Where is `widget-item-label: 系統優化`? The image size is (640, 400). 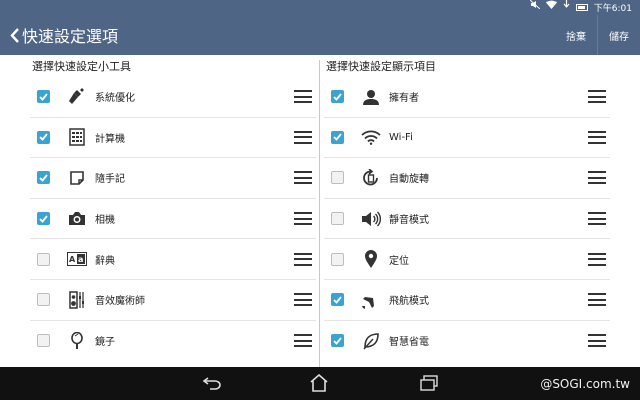 widget-item-label: 系統優化 is located at coordinates (115, 99).